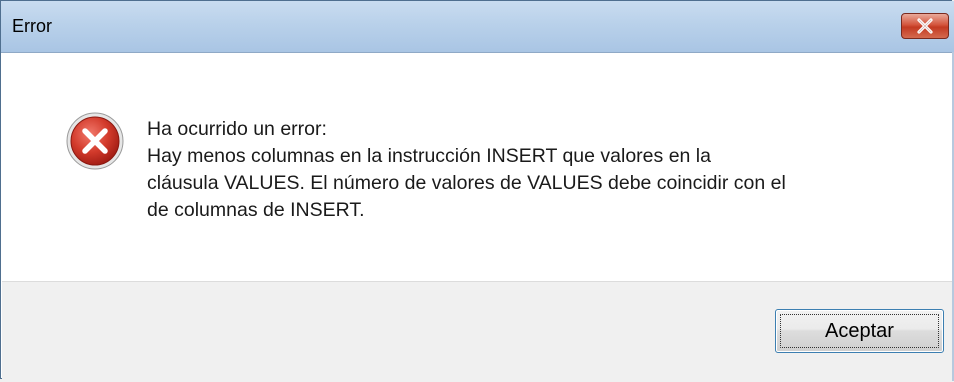 The height and width of the screenshot is (382, 954). What do you see at coordinates (256, 210) in the screenshot?
I see `message-line: de columnas de INSERT.` at bounding box center [256, 210].